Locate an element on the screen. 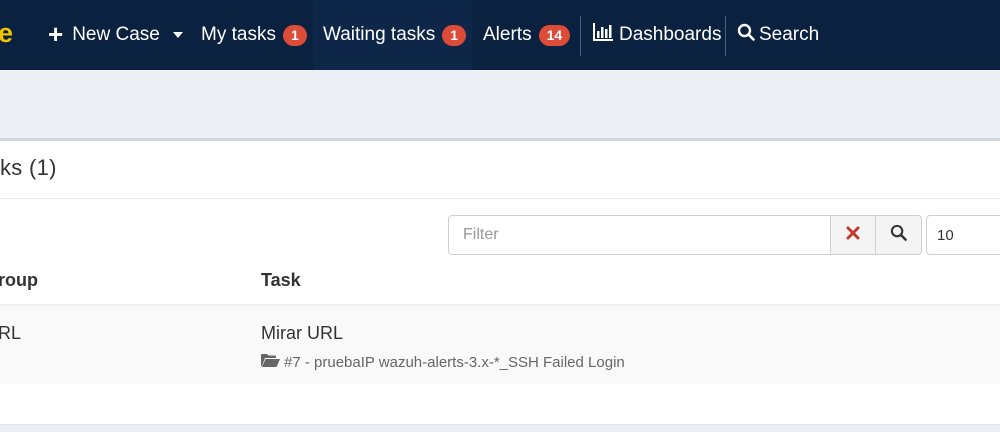 This screenshot has width=1000, height=432. times-icon is located at coordinates (853, 235).